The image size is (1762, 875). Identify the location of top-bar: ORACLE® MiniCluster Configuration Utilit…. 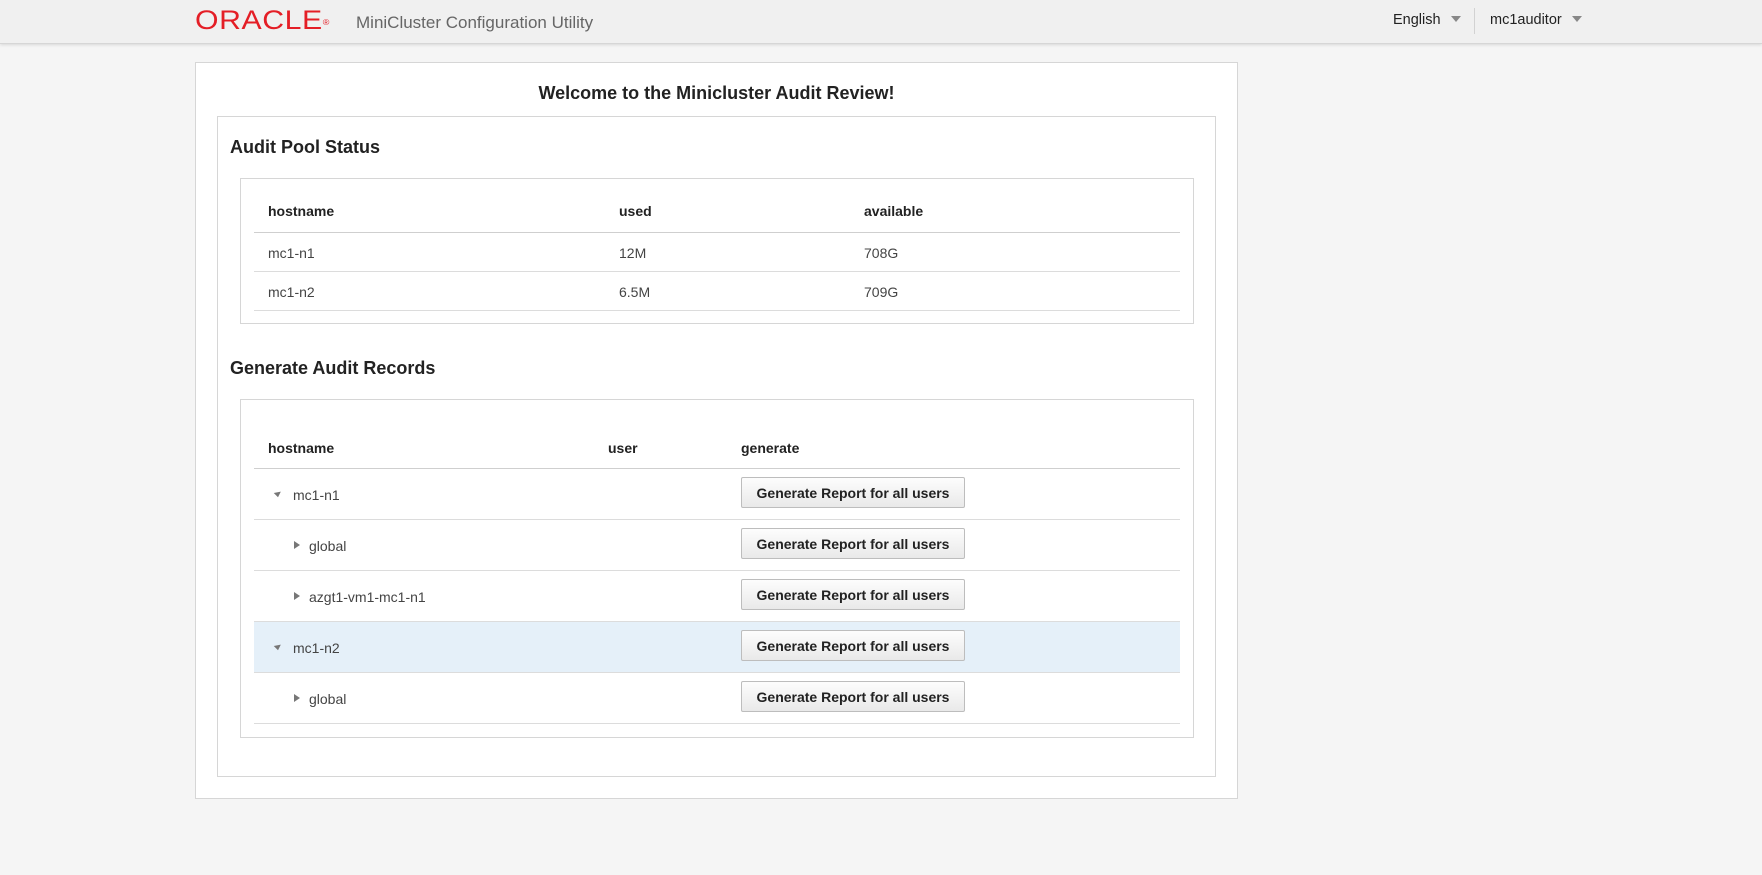
(881, 22).